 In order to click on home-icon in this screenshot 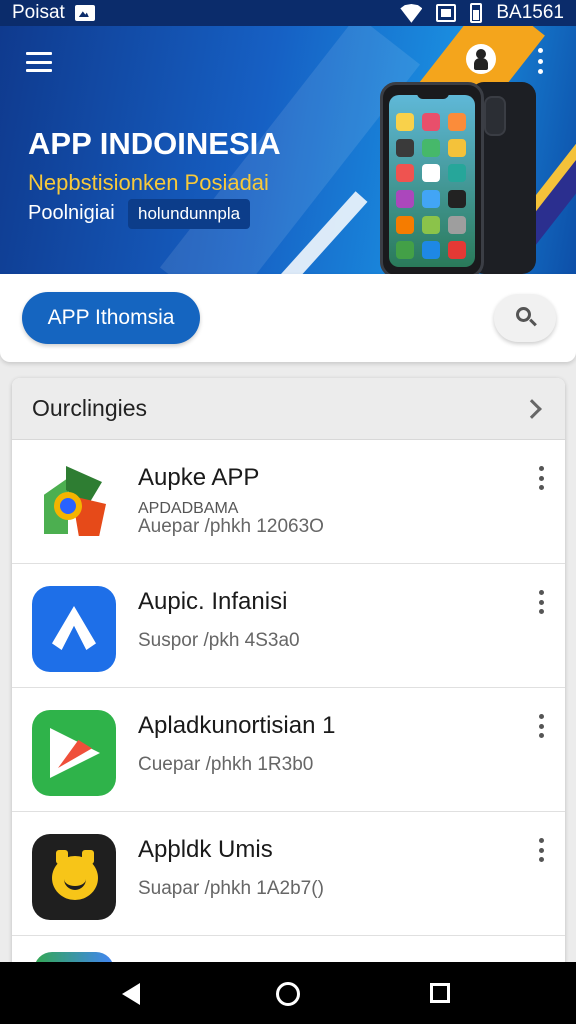, I will do `click(288, 994)`.